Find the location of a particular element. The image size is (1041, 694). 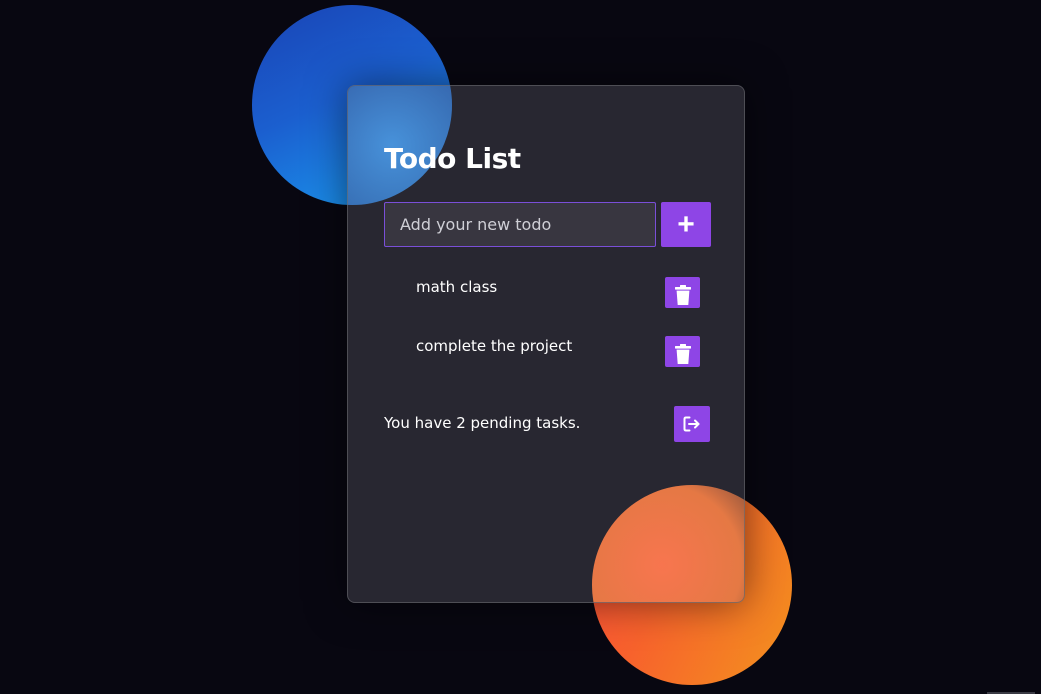

todo-text: complete the project is located at coordinates (494, 346).